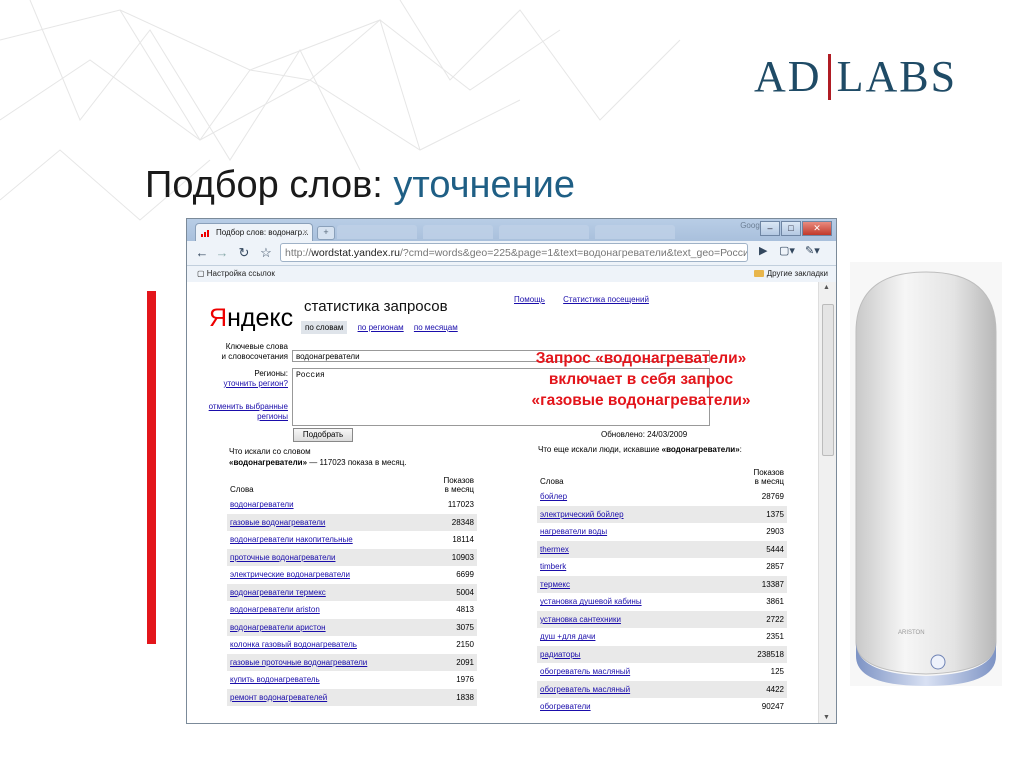 The image size is (1023, 767). What do you see at coordinates (326, 645) in the screenshot?
I see `keyword-link: колонка газовый водонагреватель` at bounding box center [326, 645].